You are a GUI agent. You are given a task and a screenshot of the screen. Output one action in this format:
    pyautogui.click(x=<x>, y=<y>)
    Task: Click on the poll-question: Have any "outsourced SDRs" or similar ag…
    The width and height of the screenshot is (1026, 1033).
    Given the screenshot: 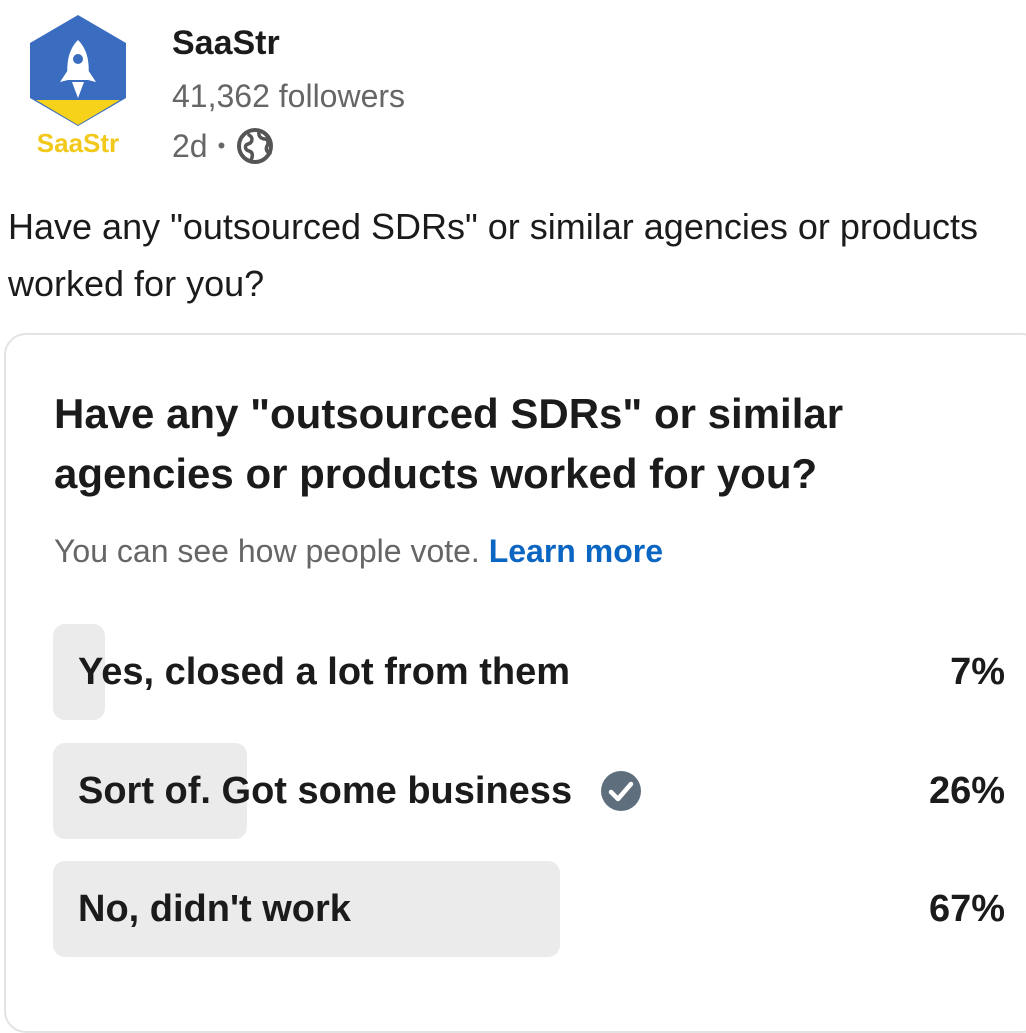 What is the action you would take?
    pyautogui.click(x=449, y=443)
    